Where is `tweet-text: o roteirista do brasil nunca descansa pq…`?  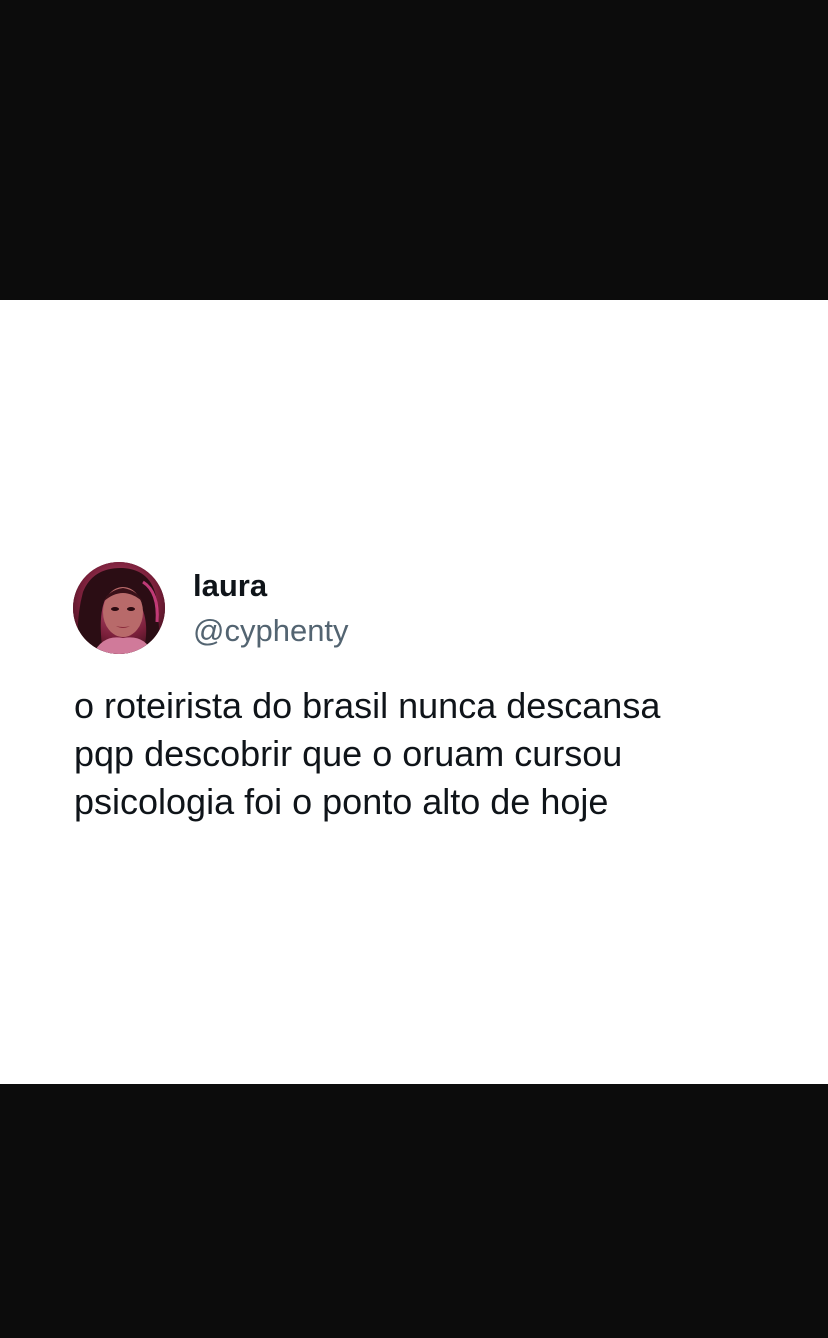
tweet-text: o roteirista do brasil nunca descansa pq… is located at coordinates (424, 754).